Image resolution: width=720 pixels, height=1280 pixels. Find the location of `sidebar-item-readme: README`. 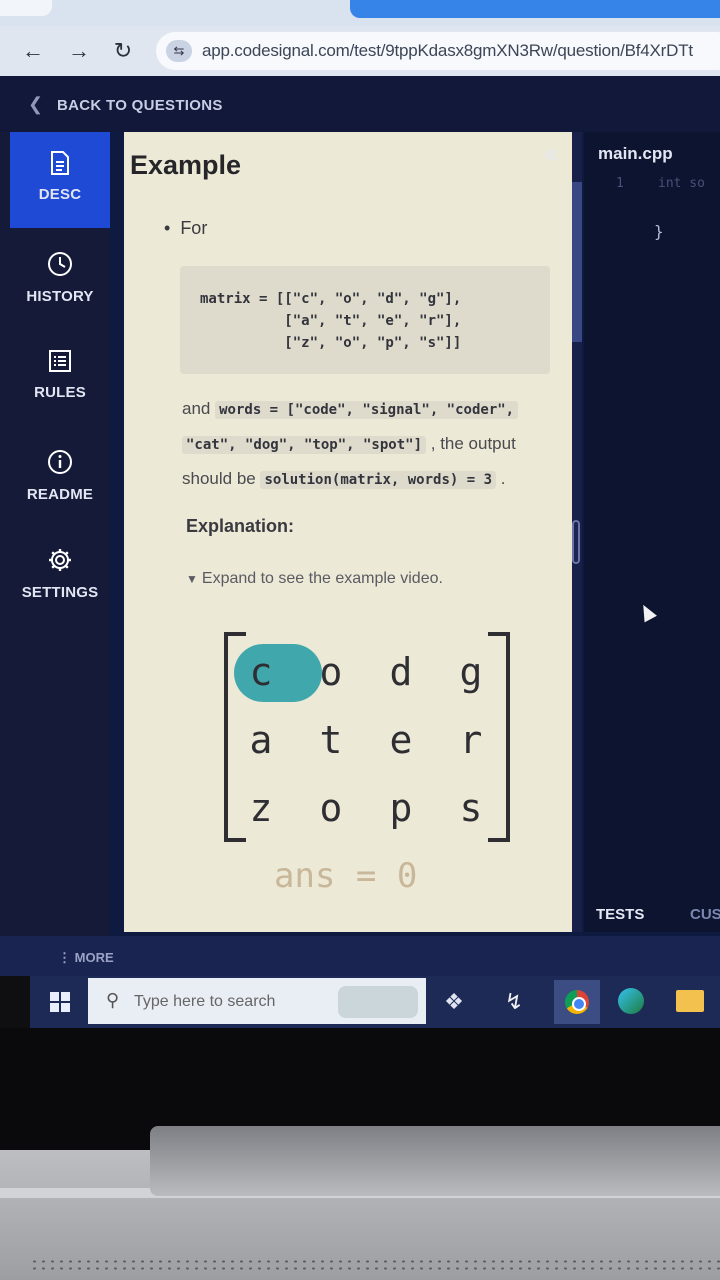

sidebar-item-readme: README is located at coordinates (60, 478).